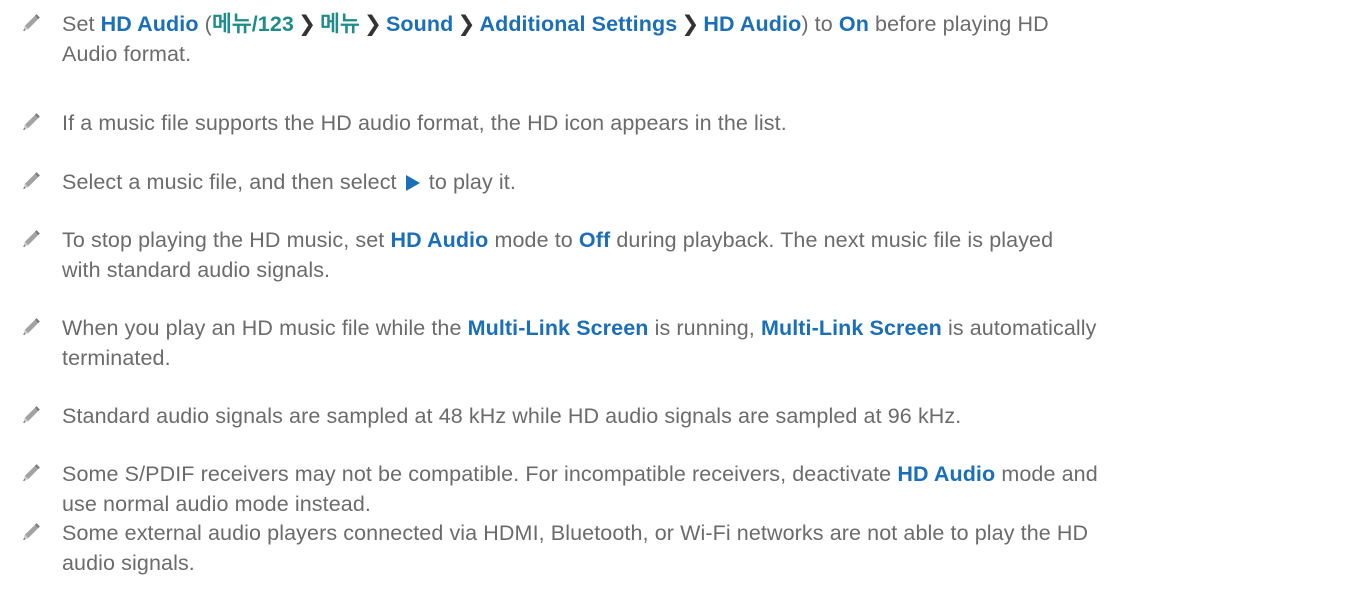 The image size is (1350, 597). Describe the element at coordinates (252, 24) in the screenshot. I see `menu-path-step: 메뉴/123` at that location.